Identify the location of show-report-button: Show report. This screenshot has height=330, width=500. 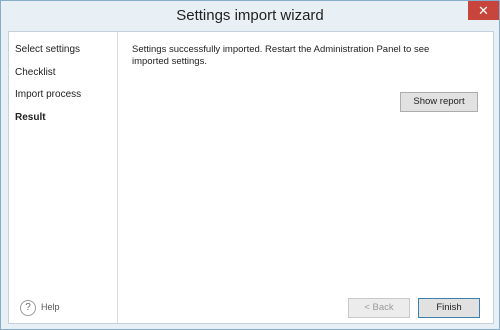
(439, 102).